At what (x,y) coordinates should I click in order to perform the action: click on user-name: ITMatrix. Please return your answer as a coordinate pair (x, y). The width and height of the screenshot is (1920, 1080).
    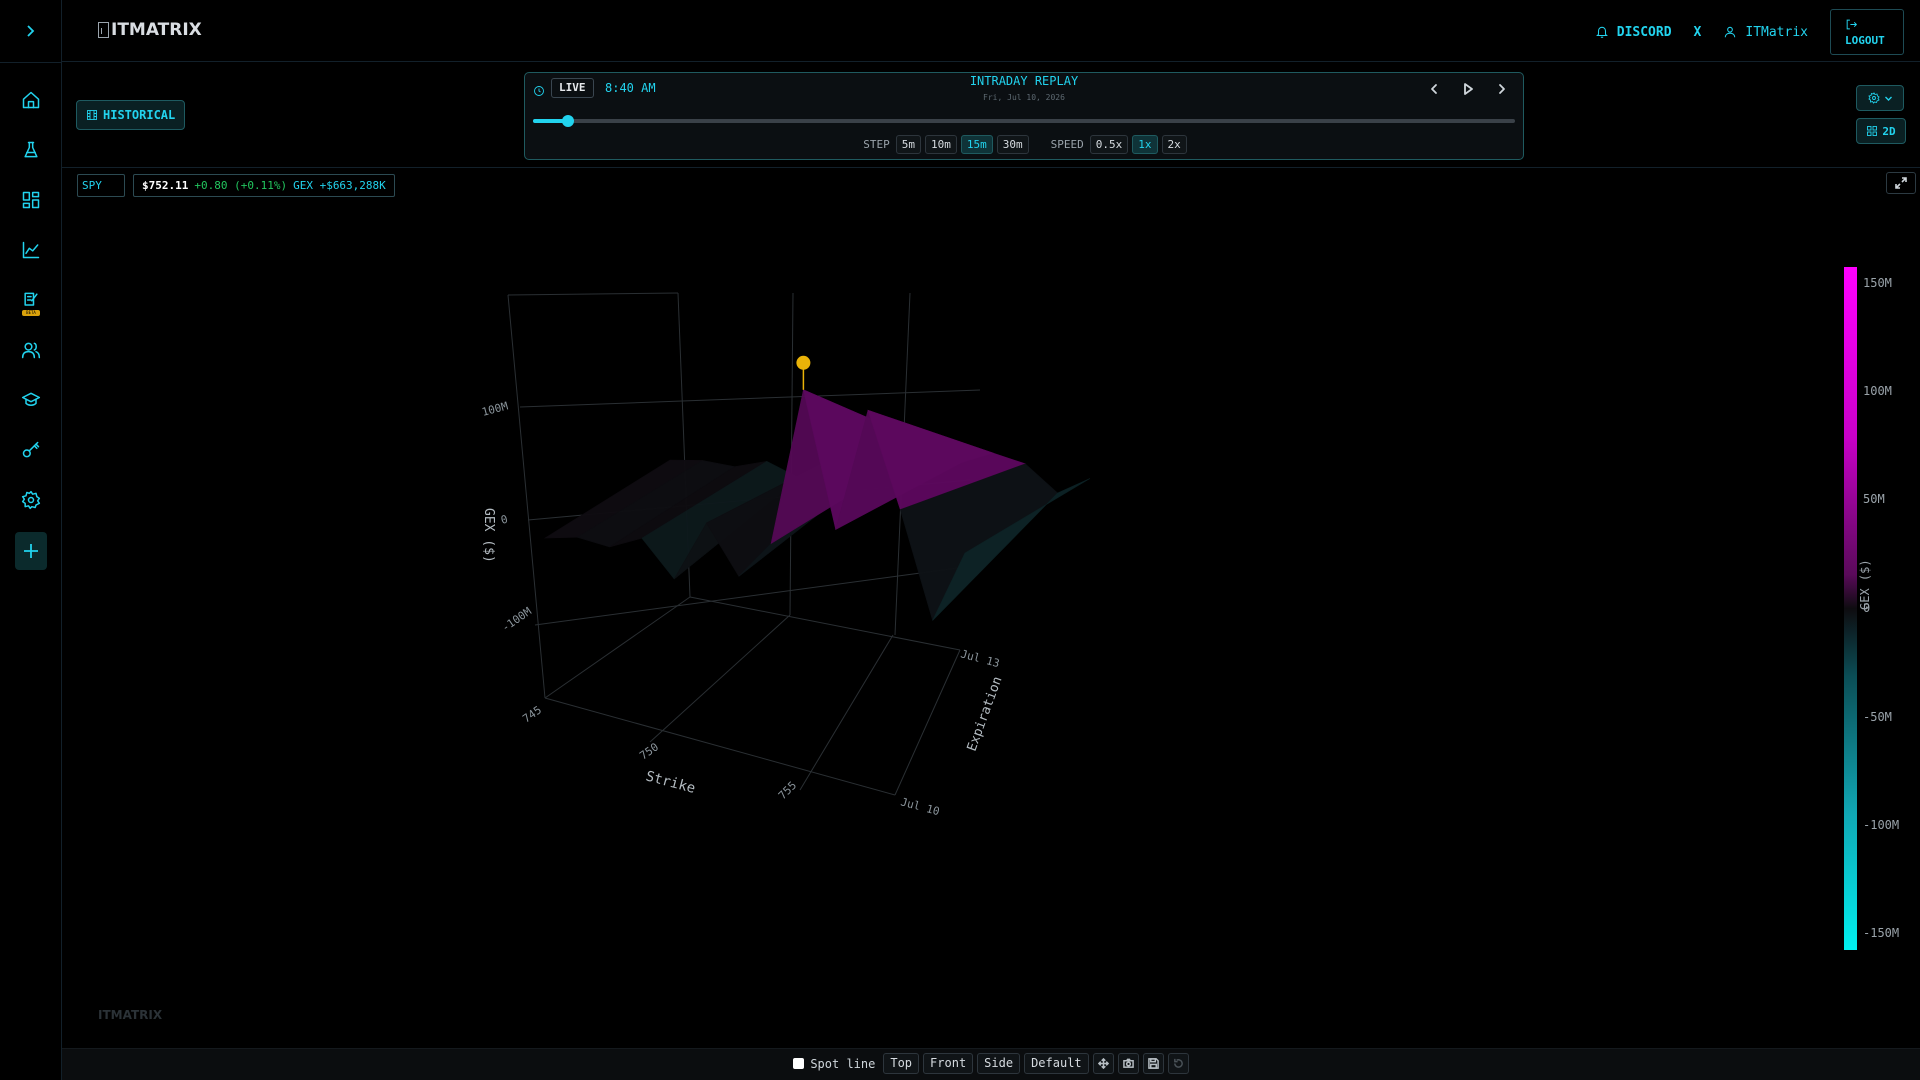
    Looking at the image, I should click on (1776, 32).